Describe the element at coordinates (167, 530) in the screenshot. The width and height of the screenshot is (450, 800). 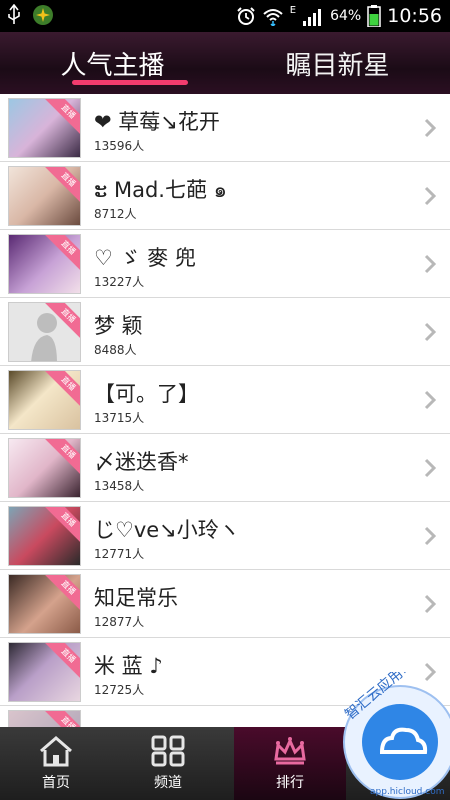
I see `host-name: じ♡ve↘小玲ヽ` at that location.